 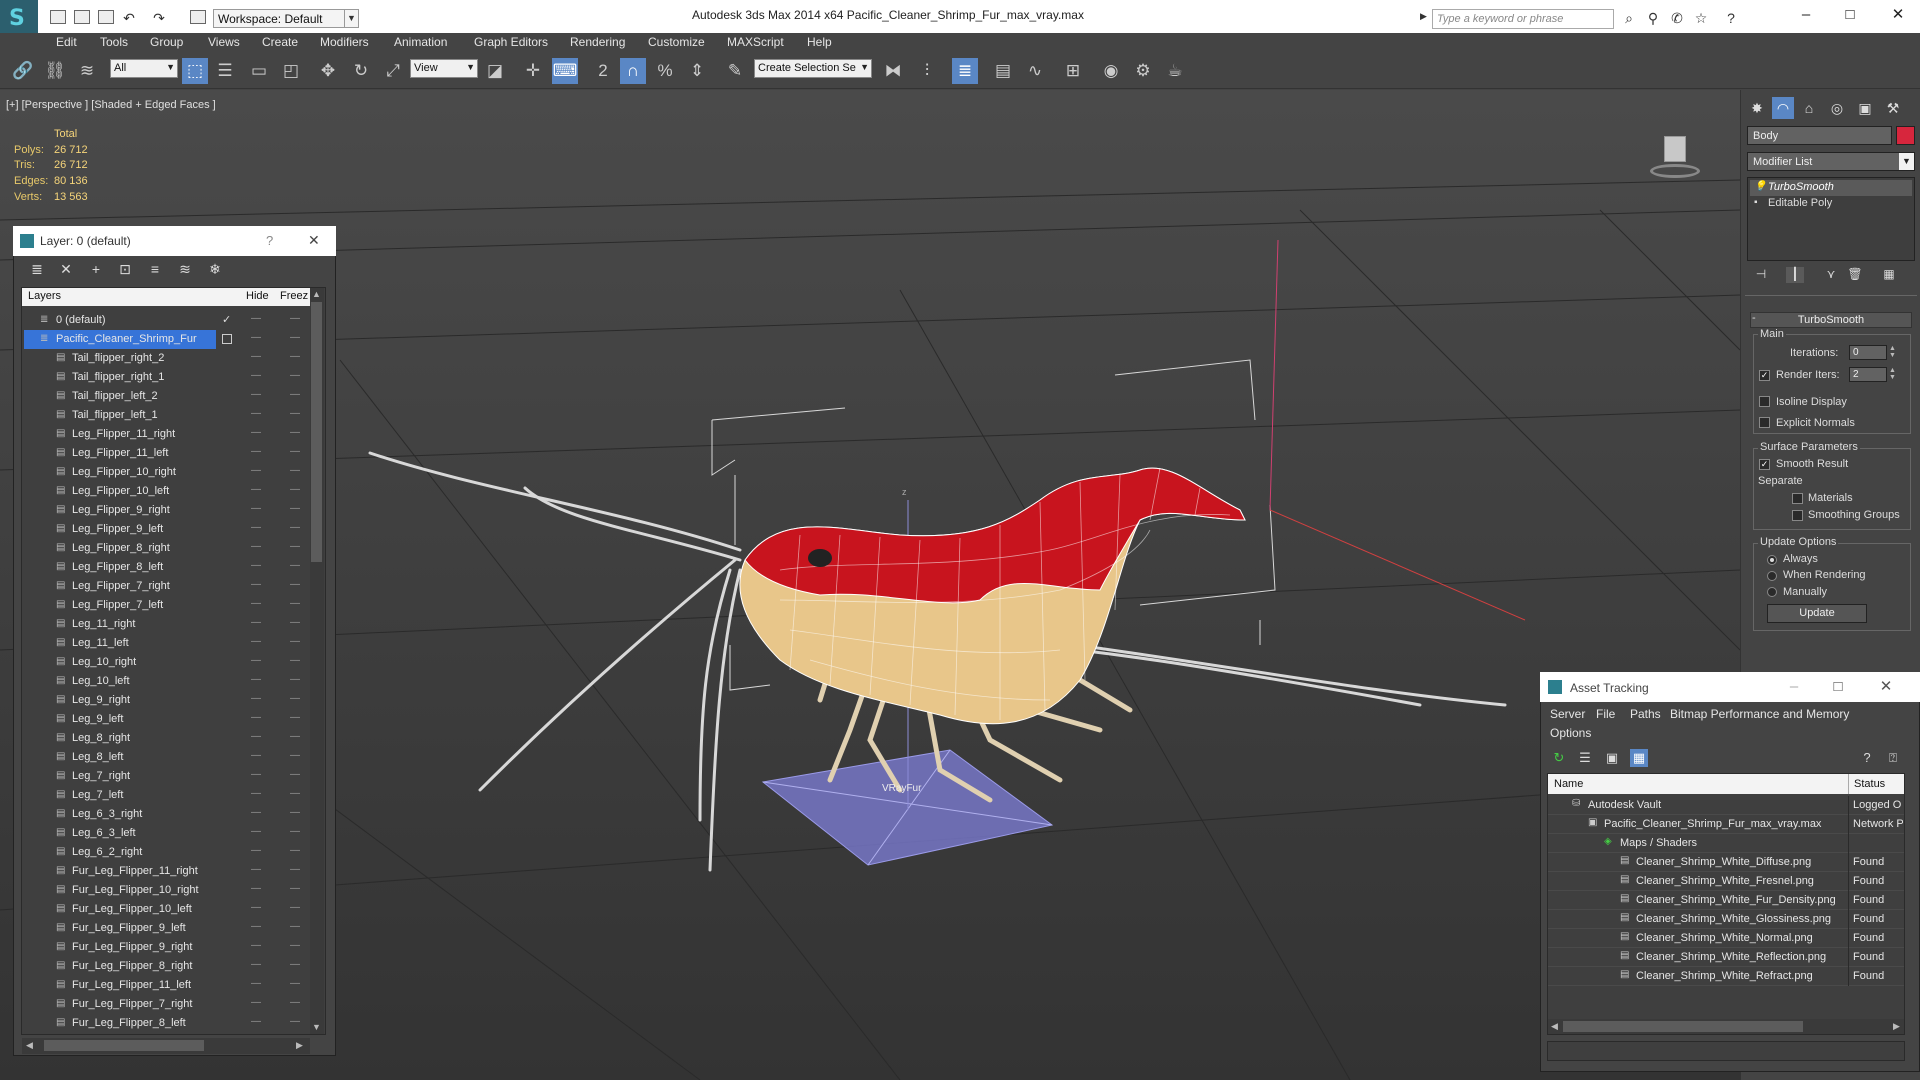 I want to click on pivot-center-icon: ◪, so click(x=495, y=71).